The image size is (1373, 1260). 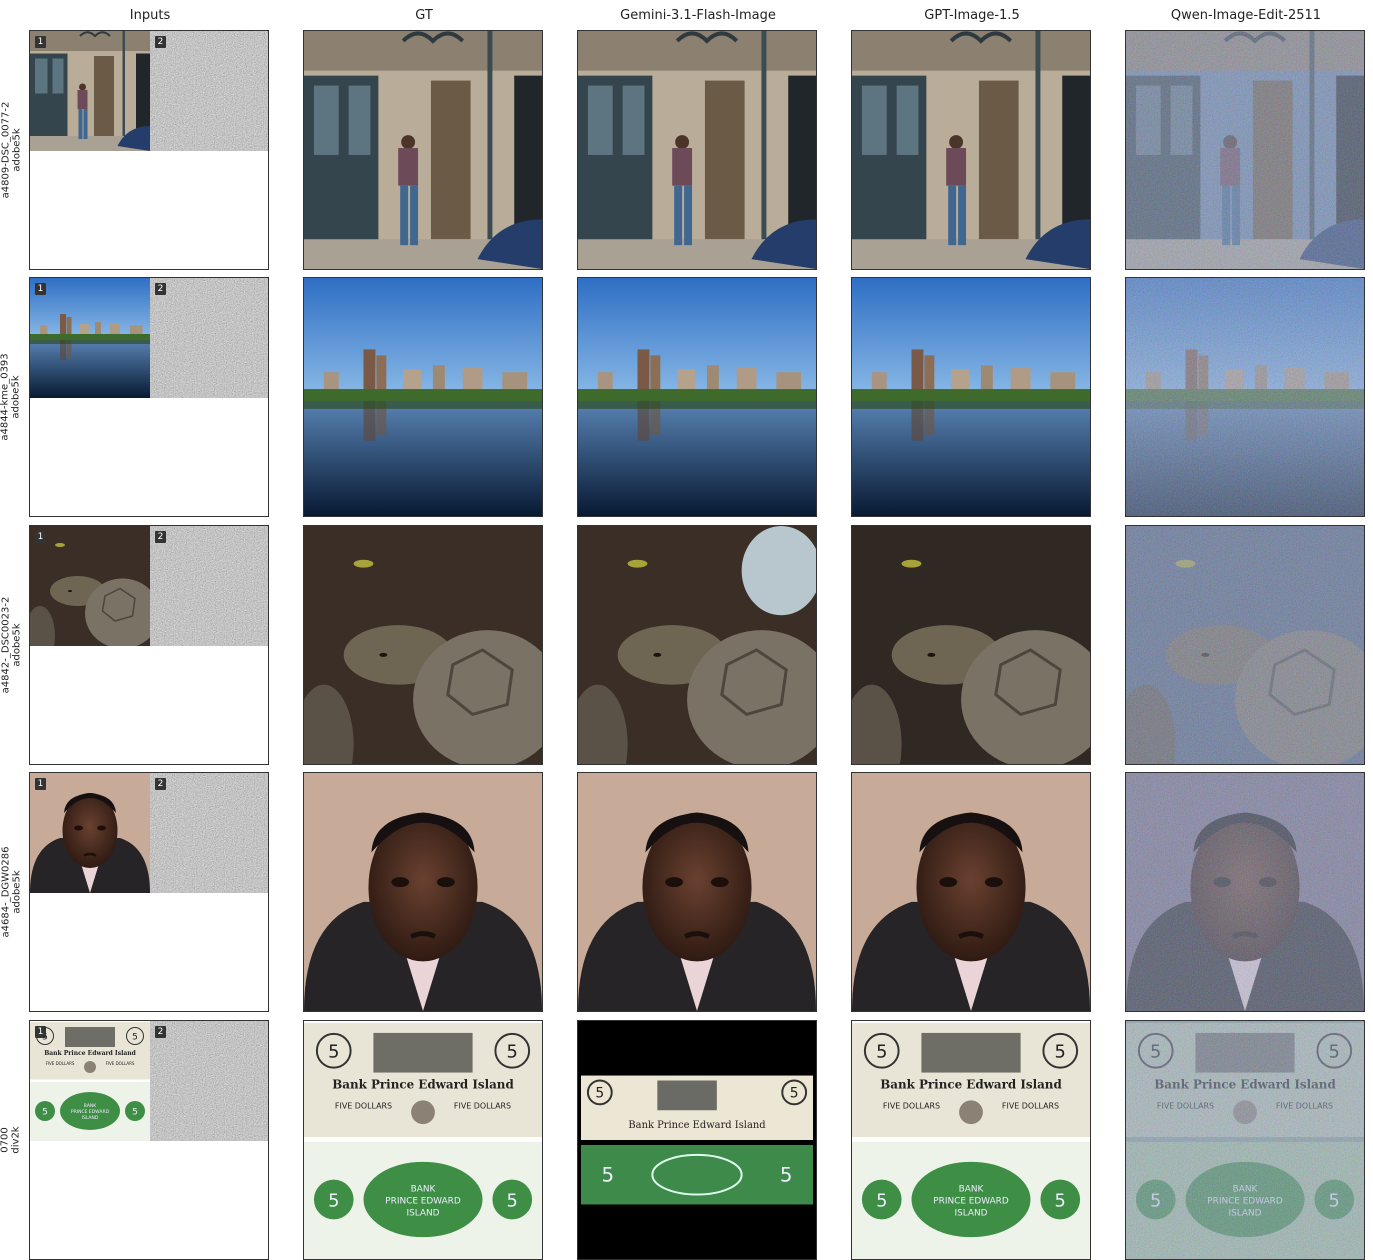 What do you see at coordinates (697, 1140) in the screenshot?
I see `panel-gemini-row-5: 5 5 Bank Prince Edward Island 5 5` at bounding box center [697, 1140].